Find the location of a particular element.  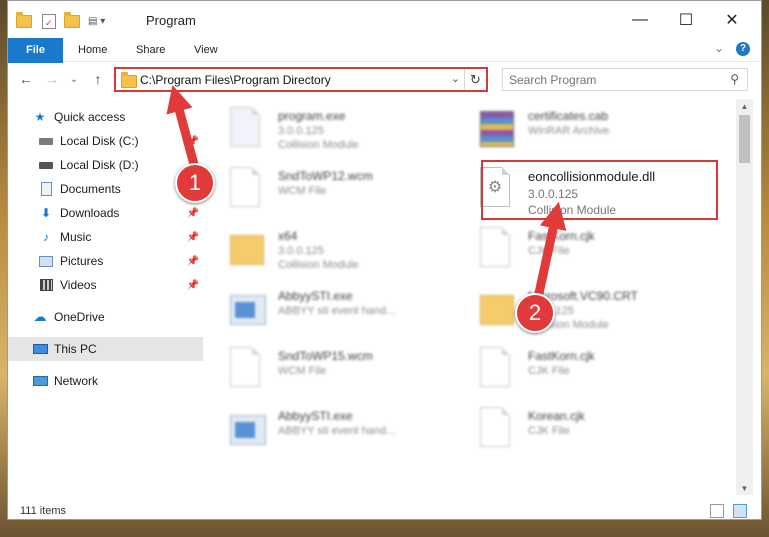

sidebar-item-network: Network is located at coordinates (105, 381).